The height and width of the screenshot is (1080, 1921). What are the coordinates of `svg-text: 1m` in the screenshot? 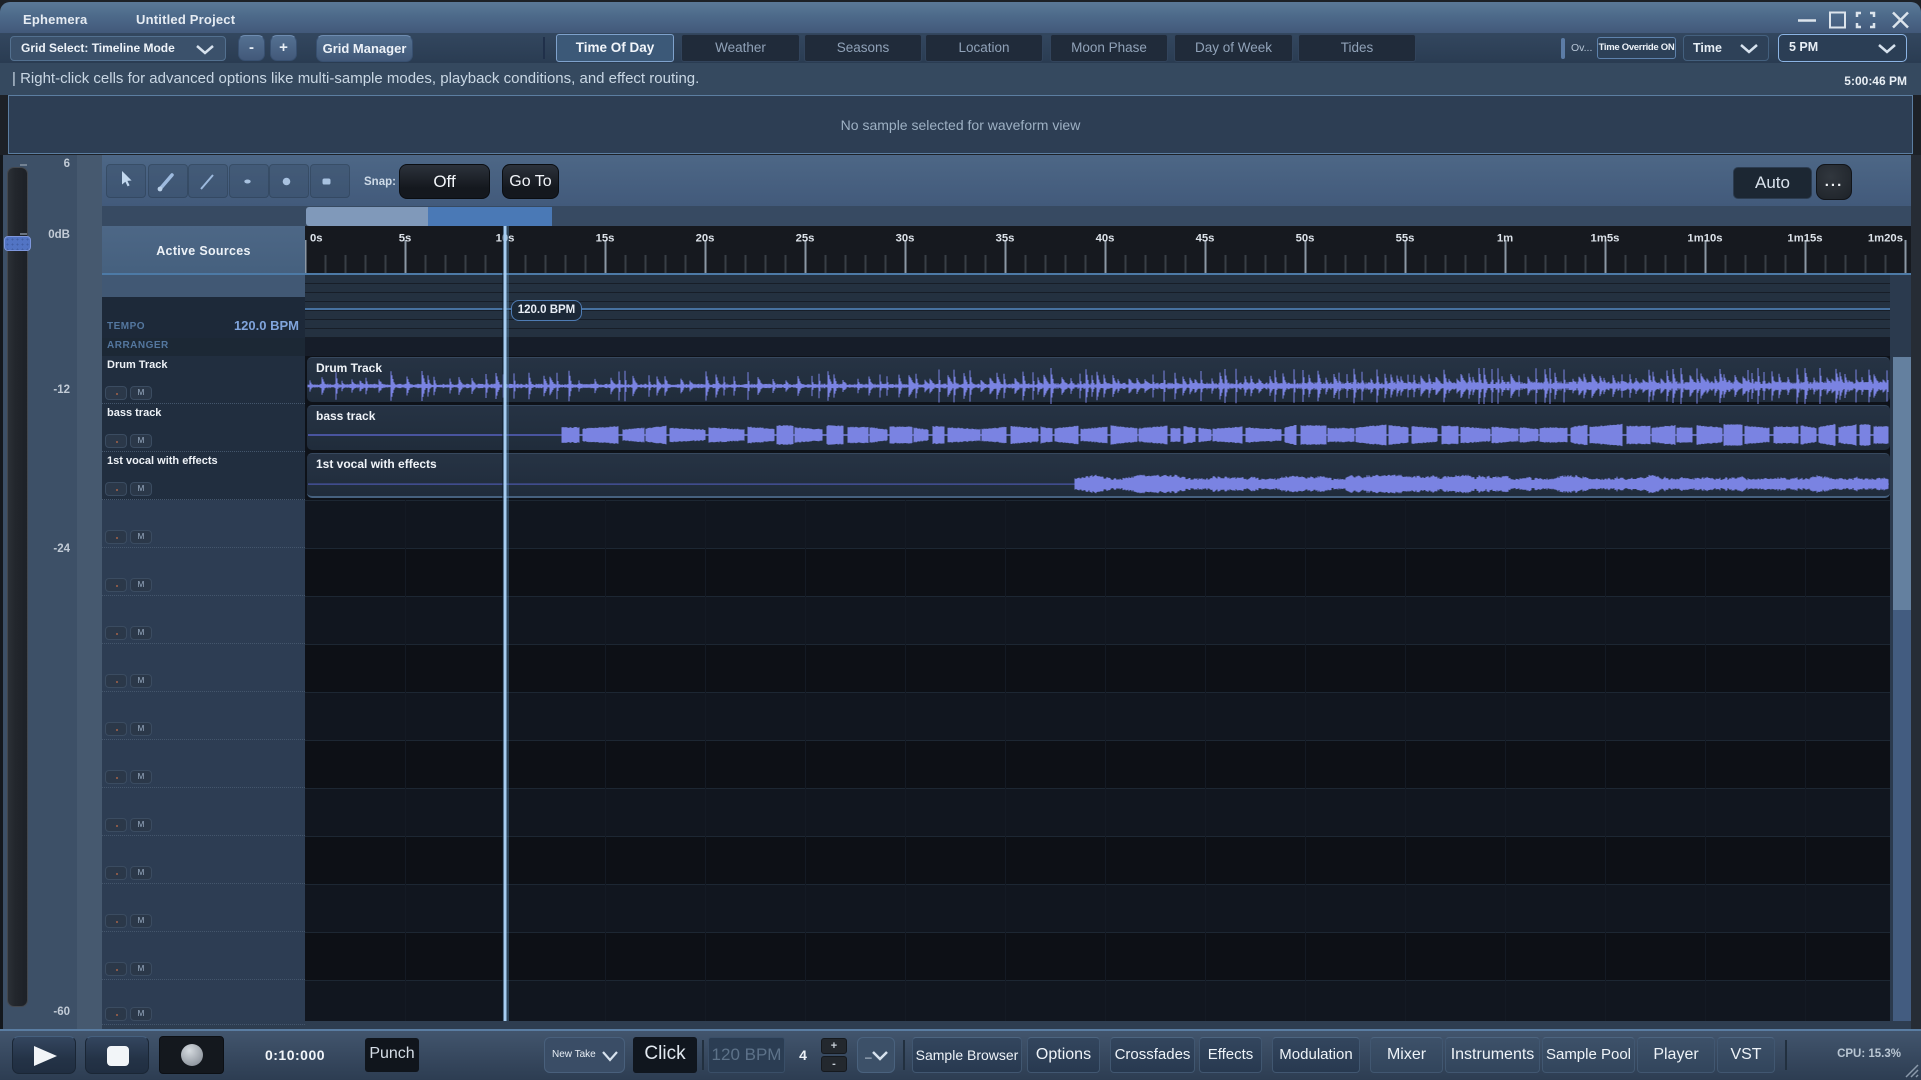 It's located at (1505, 239).